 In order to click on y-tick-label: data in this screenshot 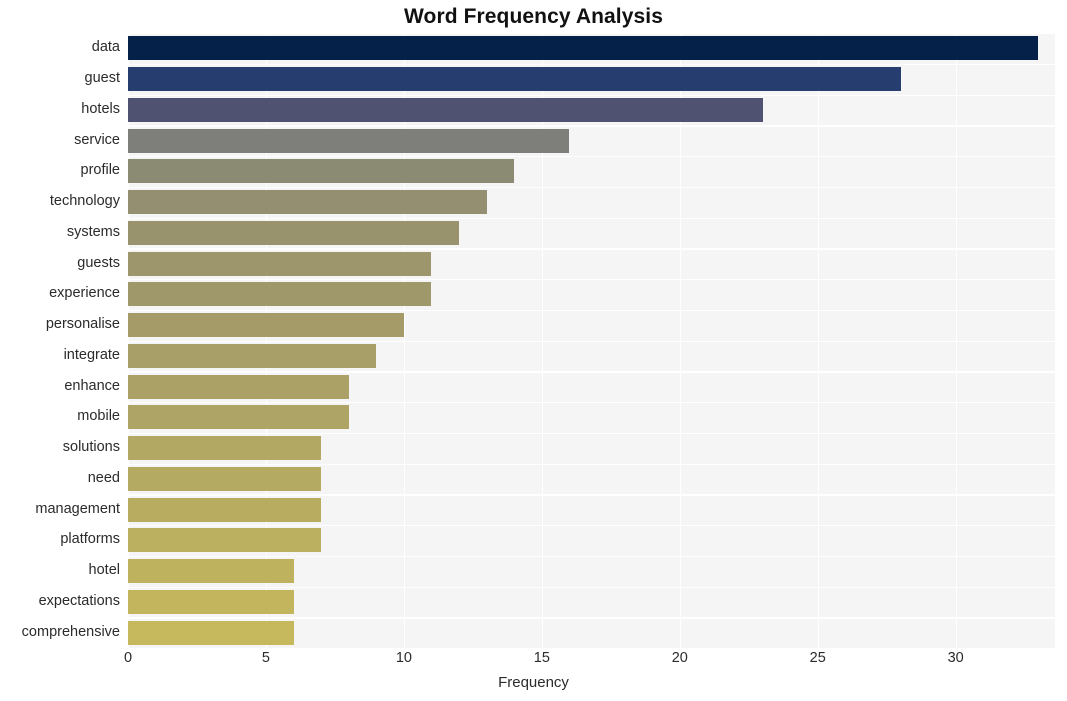, I will do `click(105, 47)`.